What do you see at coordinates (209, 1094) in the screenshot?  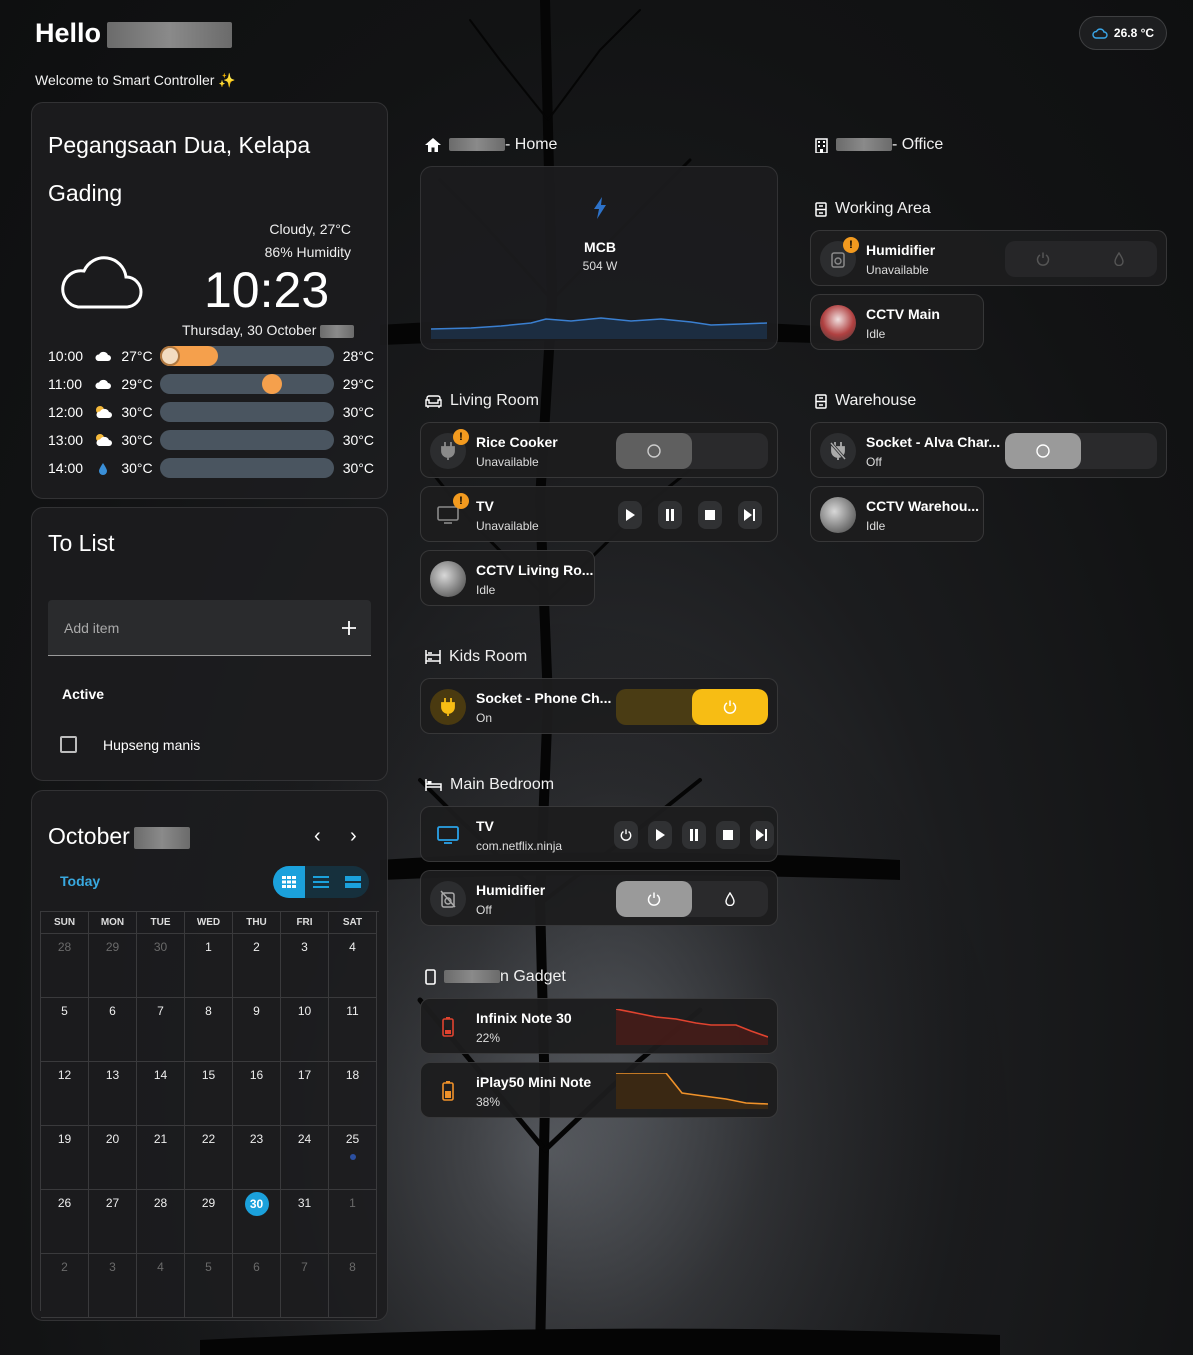 I see `calendar-day-cell: 15` at bounding box center [209, 1094].